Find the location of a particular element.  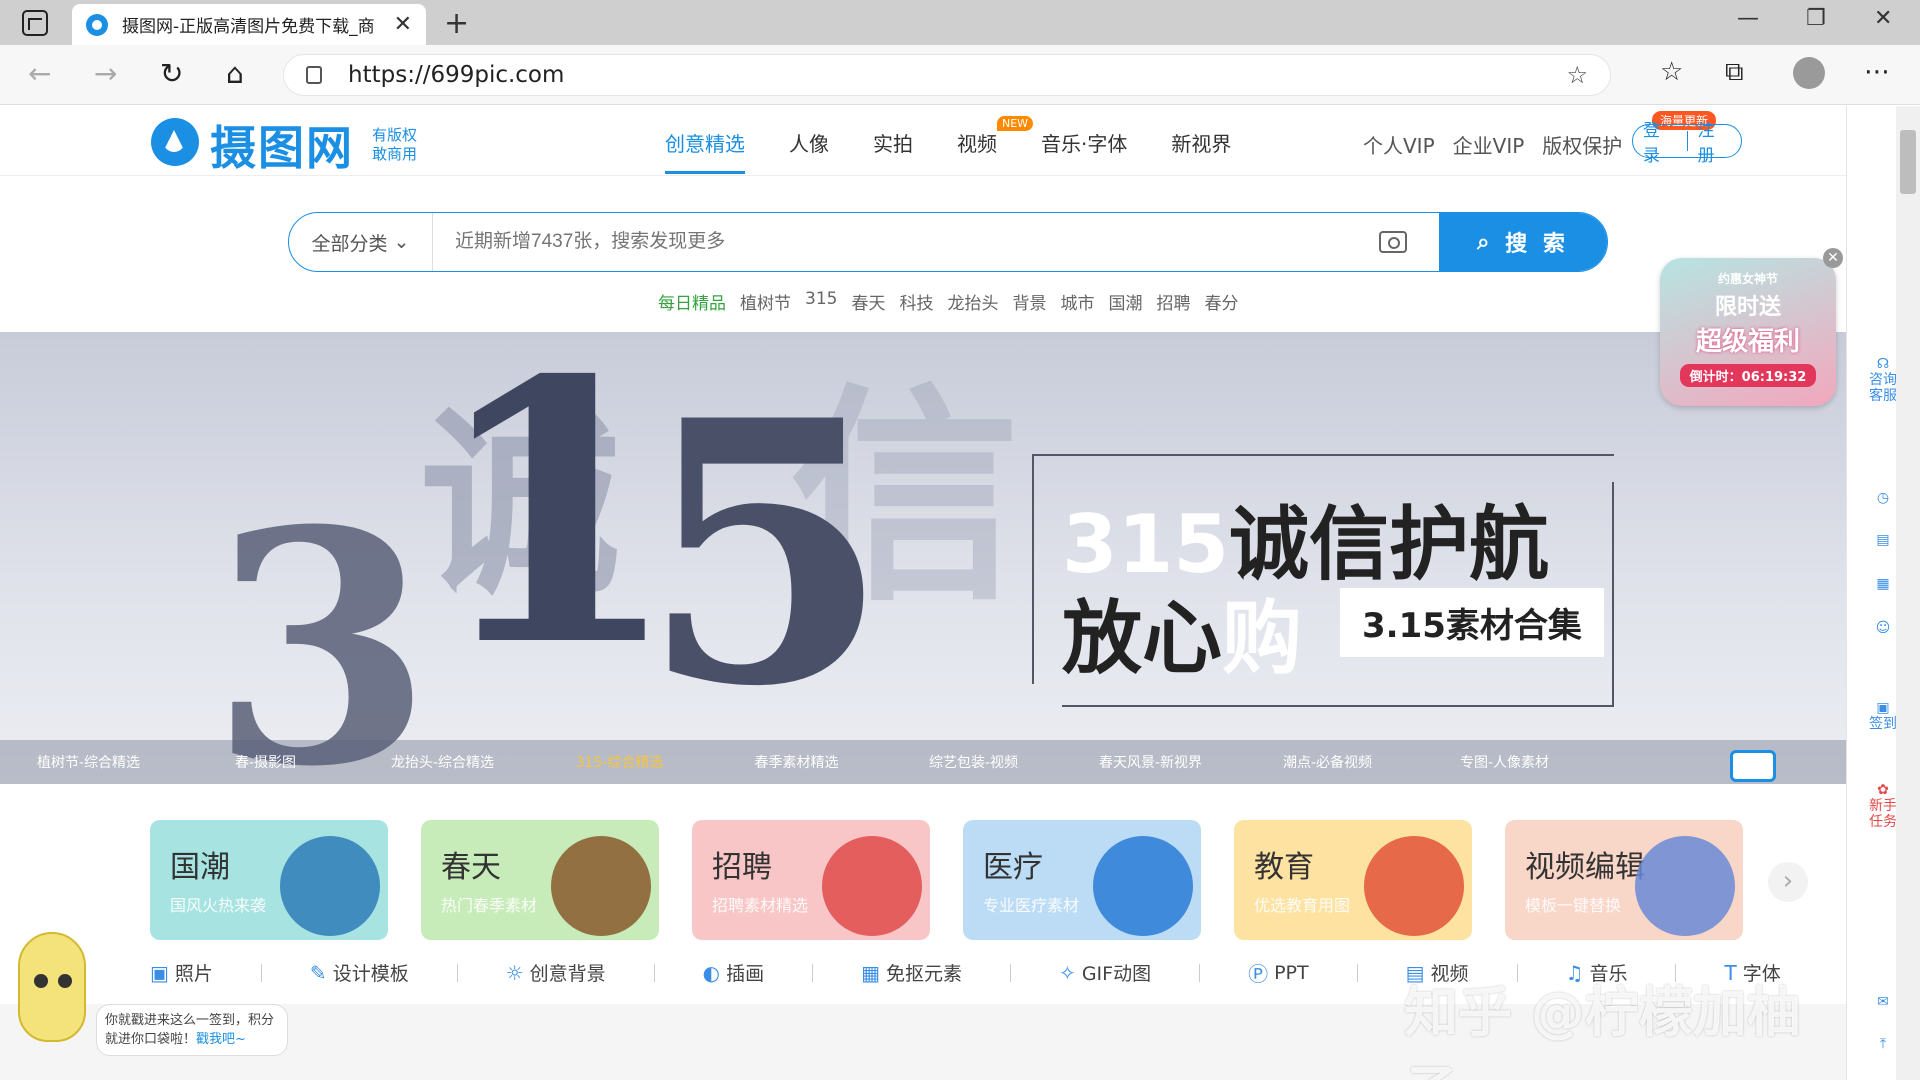

nav-portrait: 人像 is located at coordinates (809, 151).